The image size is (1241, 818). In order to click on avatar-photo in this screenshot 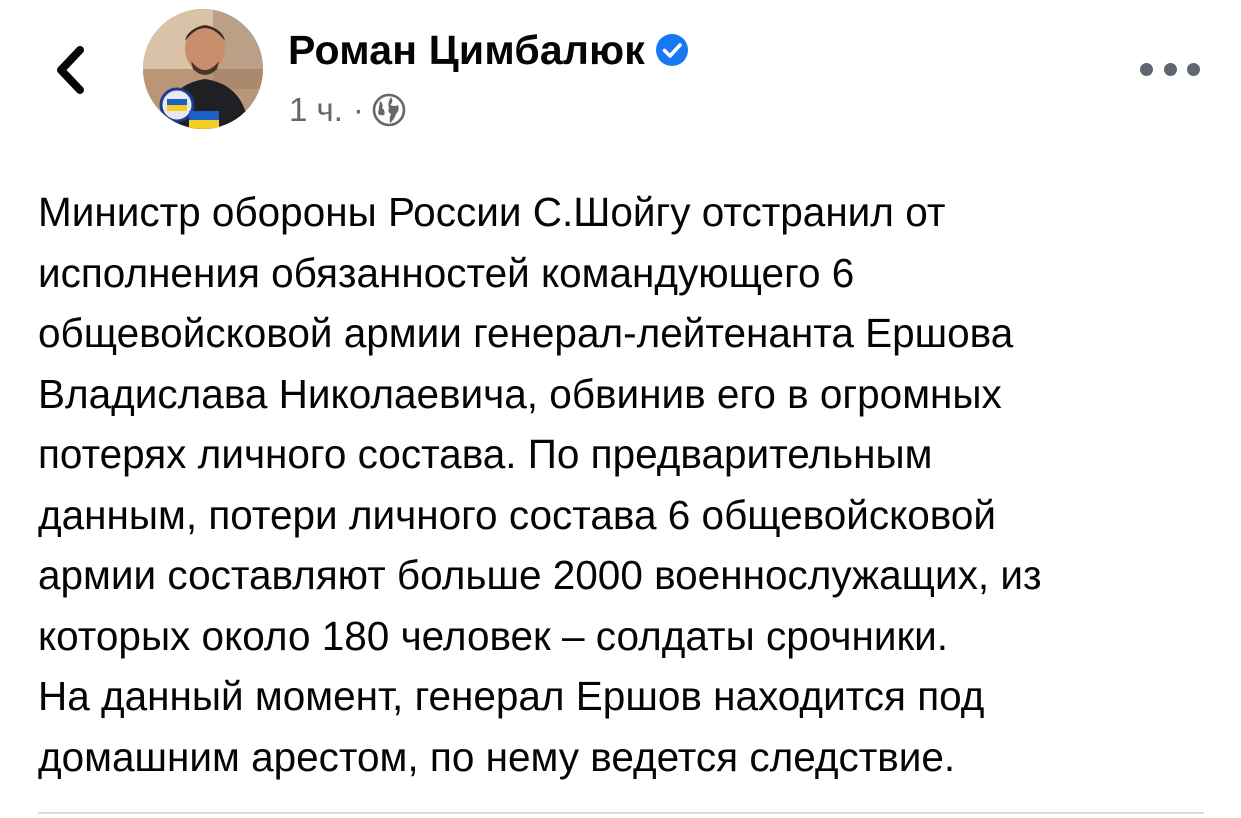, I will do `click(203, 69)`.